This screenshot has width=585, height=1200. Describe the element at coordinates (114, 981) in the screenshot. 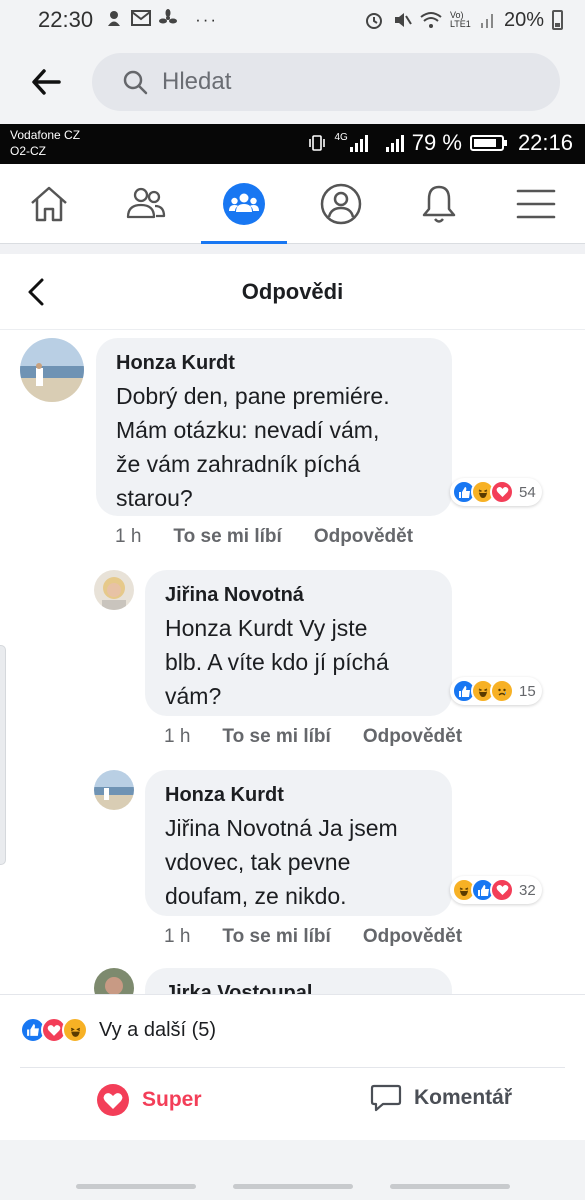

I see `avatar-jirka-vostoupal` at that location.